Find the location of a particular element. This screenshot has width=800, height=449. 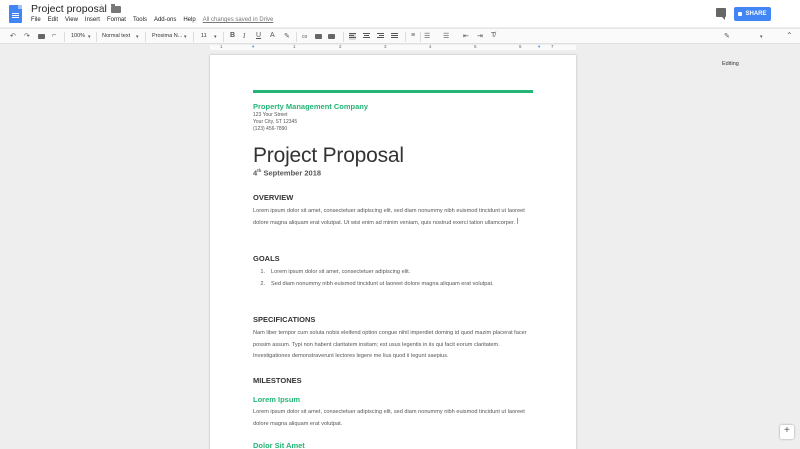

ruler-mark: 7 is located at coordinates (552, 46).